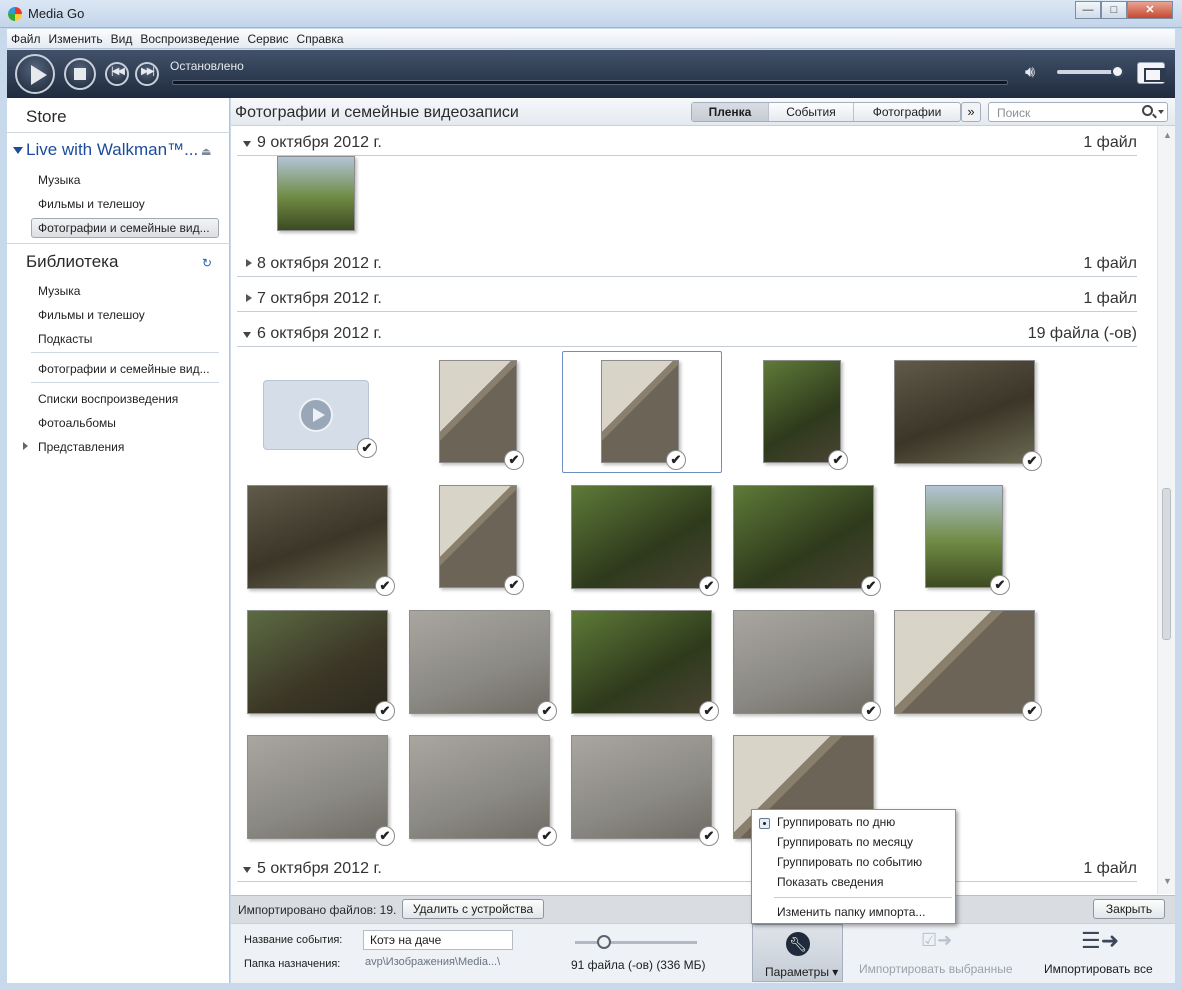  What do you see at coordinates (687, 265) in the screenshot?
I see `date-group-header: 8 октября 2012 г. 1 файл` at bounding box center [687, 265].